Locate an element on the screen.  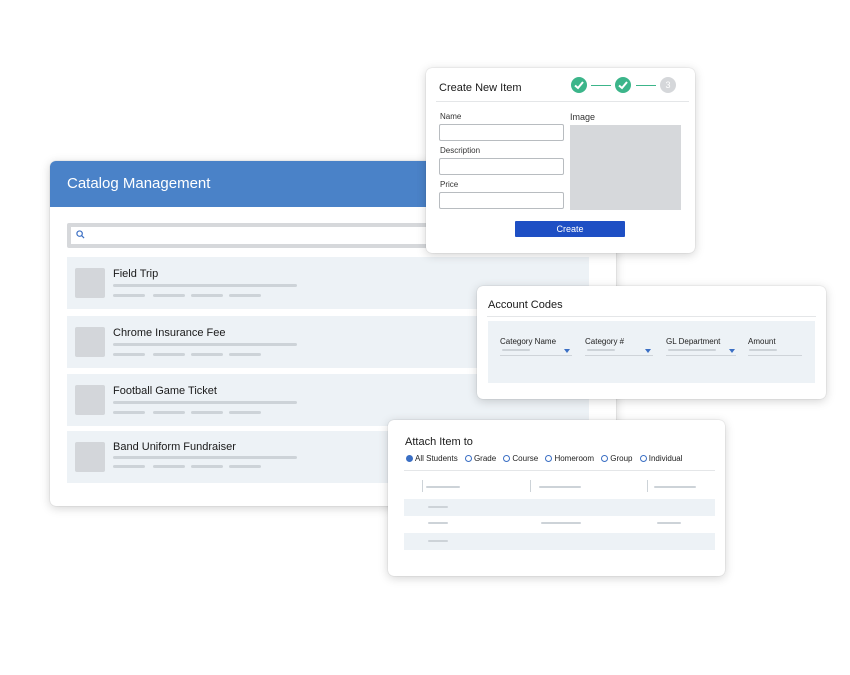
gl-department-field: GL Department is located at coordinates (701, 346).